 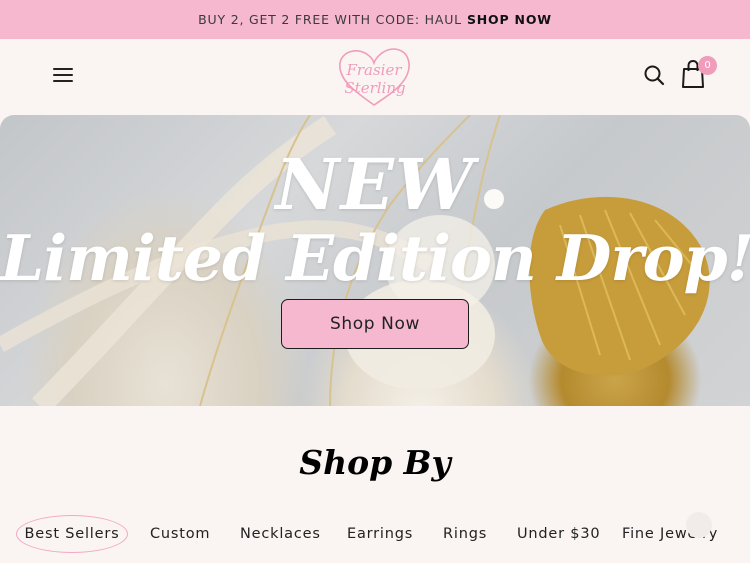 What do you see at coordinates (180, 534) in the screenshot?
I see `category-custom: Custom` at bounding box center [180, 534].